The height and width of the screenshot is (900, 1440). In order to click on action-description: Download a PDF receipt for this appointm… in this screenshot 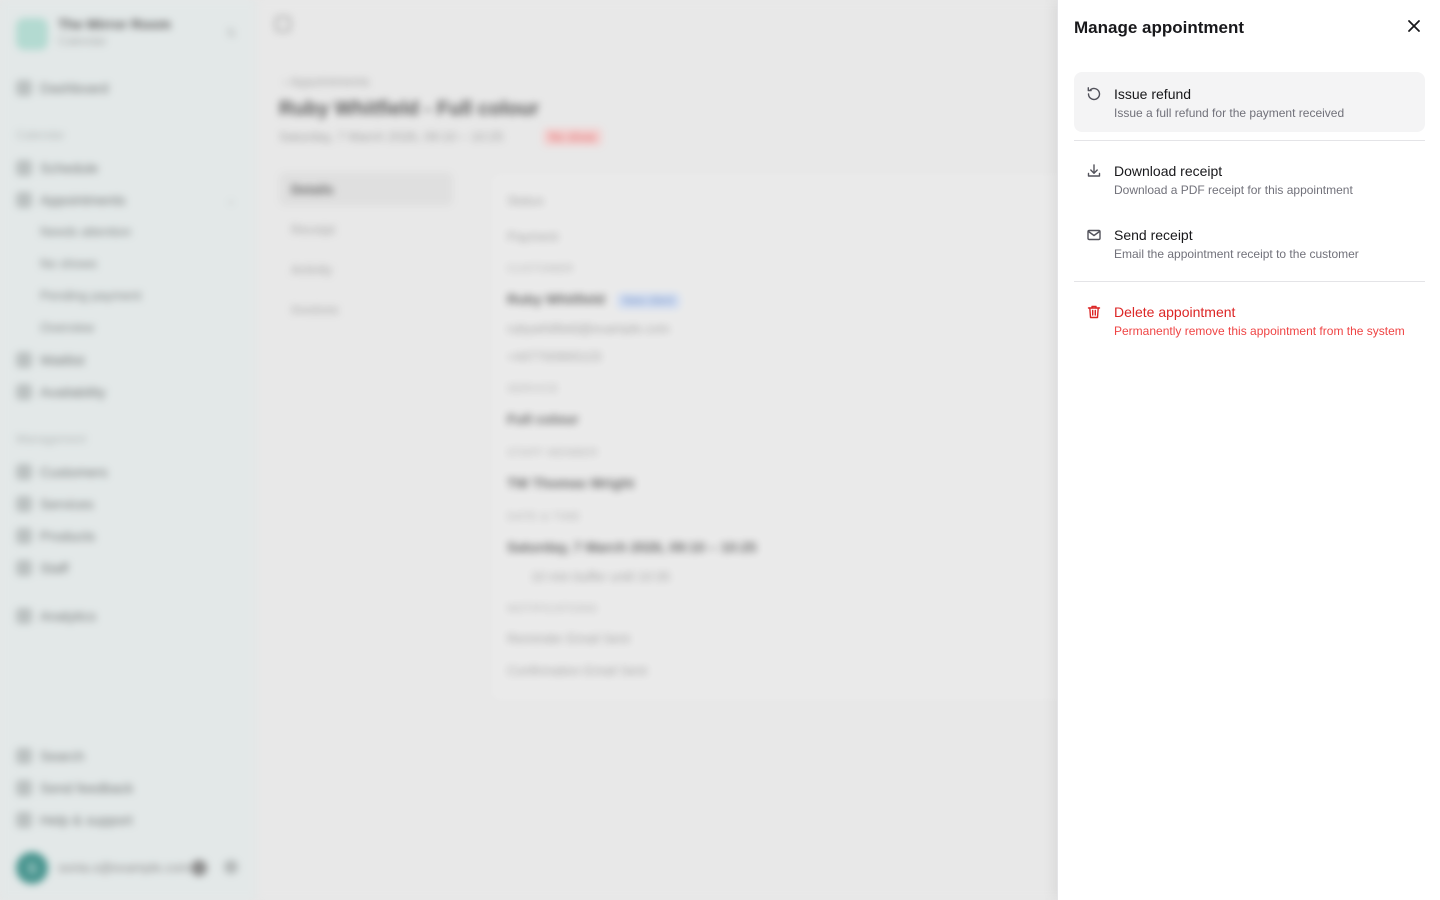, I will do `click(1233, 190)`.